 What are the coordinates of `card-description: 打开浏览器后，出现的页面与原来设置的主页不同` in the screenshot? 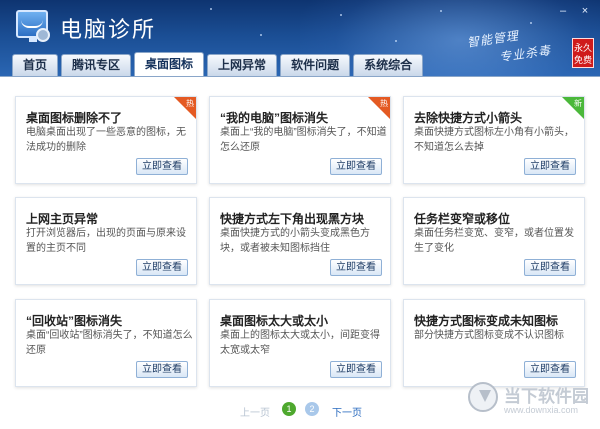 It's located at (106, 241).